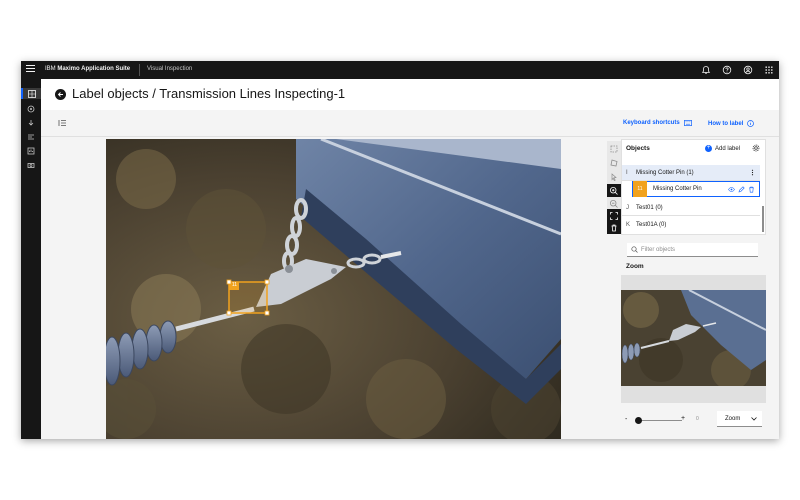 This screenshot has height=500, width=800. Describe the element at coordinates (692, 250) in the screenshot. I see `filter-objects-input: Filter objects` at that location.